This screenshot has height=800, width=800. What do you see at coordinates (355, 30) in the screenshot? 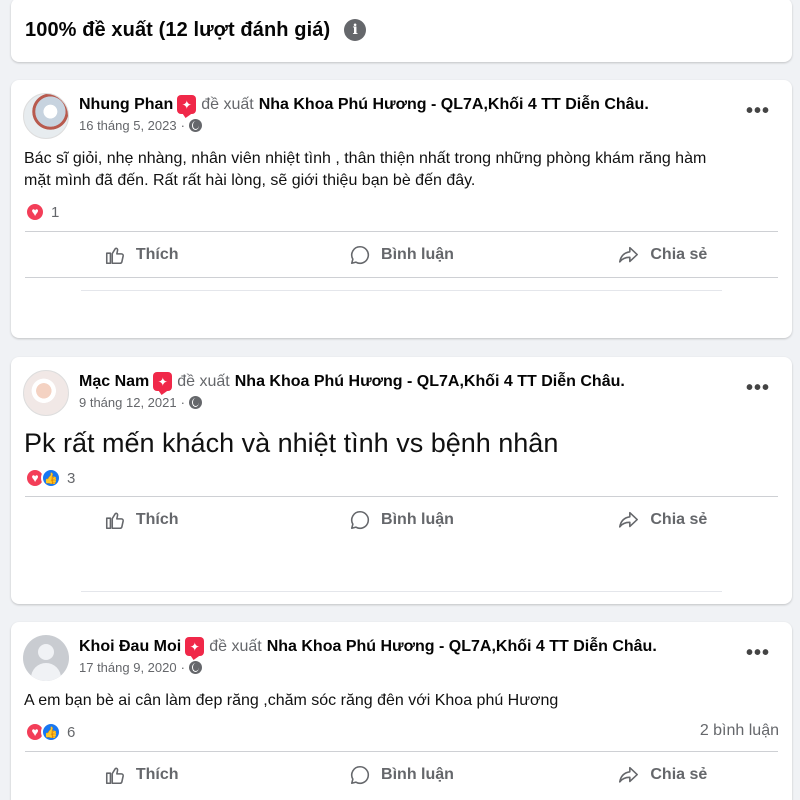
I see `info-icon: i` at bounding box center [355, 30].